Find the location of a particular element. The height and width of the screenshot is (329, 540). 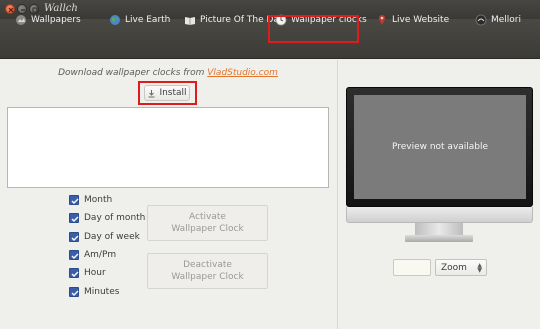

activate-label-line2: Wallpaper Clock is located at coordinates (207, 229).